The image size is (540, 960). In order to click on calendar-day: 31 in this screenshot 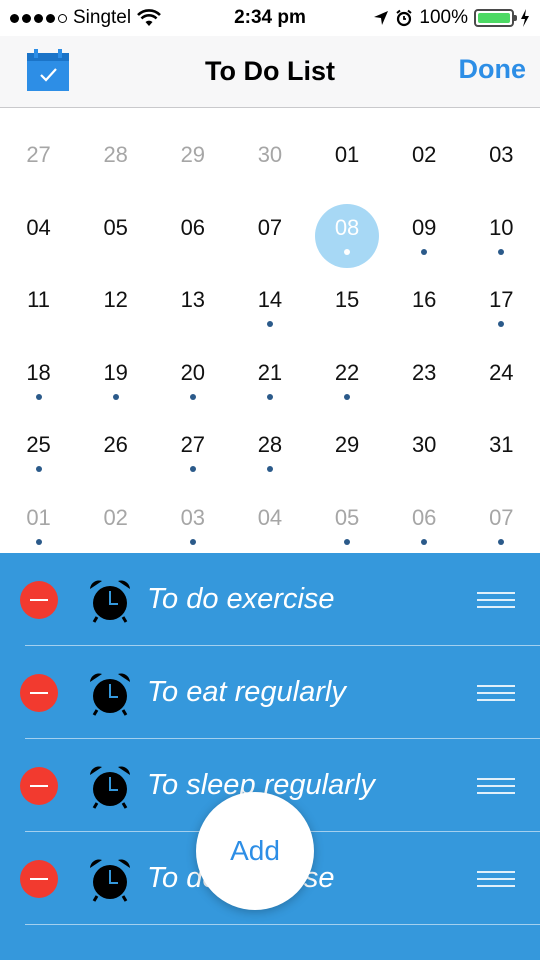, I will do `click(501, 436)`.